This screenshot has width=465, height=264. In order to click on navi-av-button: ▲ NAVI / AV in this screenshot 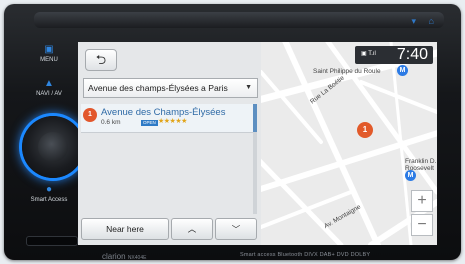, I will do `click(49, 91)`.